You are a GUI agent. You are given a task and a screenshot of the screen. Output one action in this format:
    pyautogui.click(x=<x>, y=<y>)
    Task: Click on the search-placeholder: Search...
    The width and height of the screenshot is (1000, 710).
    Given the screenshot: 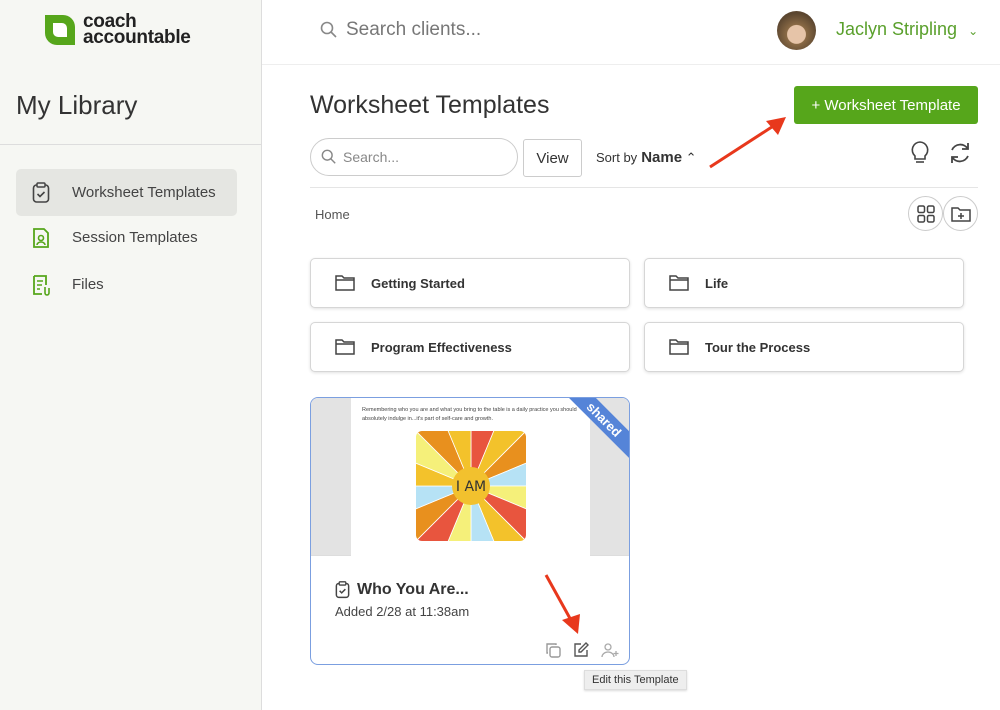 What is the action you would take?
    pyautogui.click(x=371, y=157)
    